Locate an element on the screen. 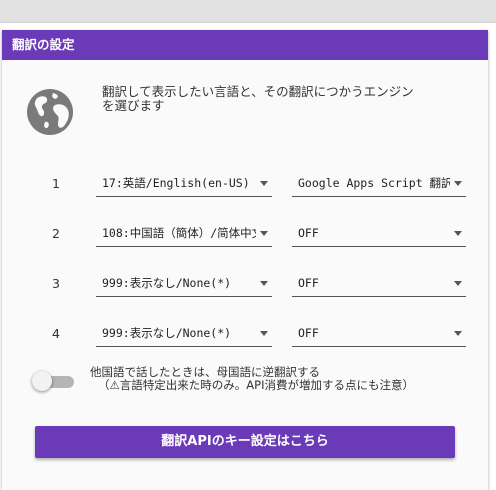 The height and width of the screenshot is (490, 496). row-number: 3 is located at coordinates (56, 283).